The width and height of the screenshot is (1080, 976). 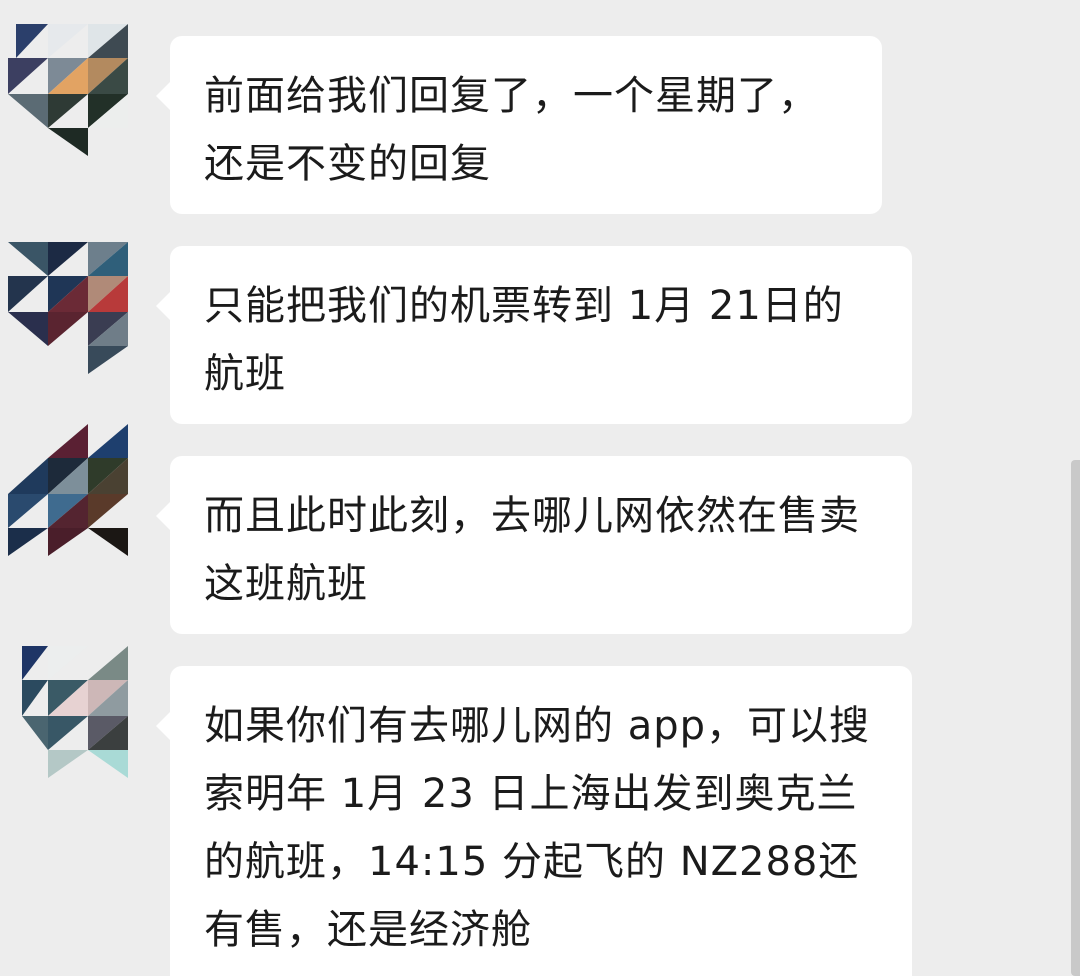 What do you see at coordinates (524, 340) in the screenshot?
I see `message-text: 只能把我们的机票转到 1月 21日的航班` at bounding box center [524, 340].